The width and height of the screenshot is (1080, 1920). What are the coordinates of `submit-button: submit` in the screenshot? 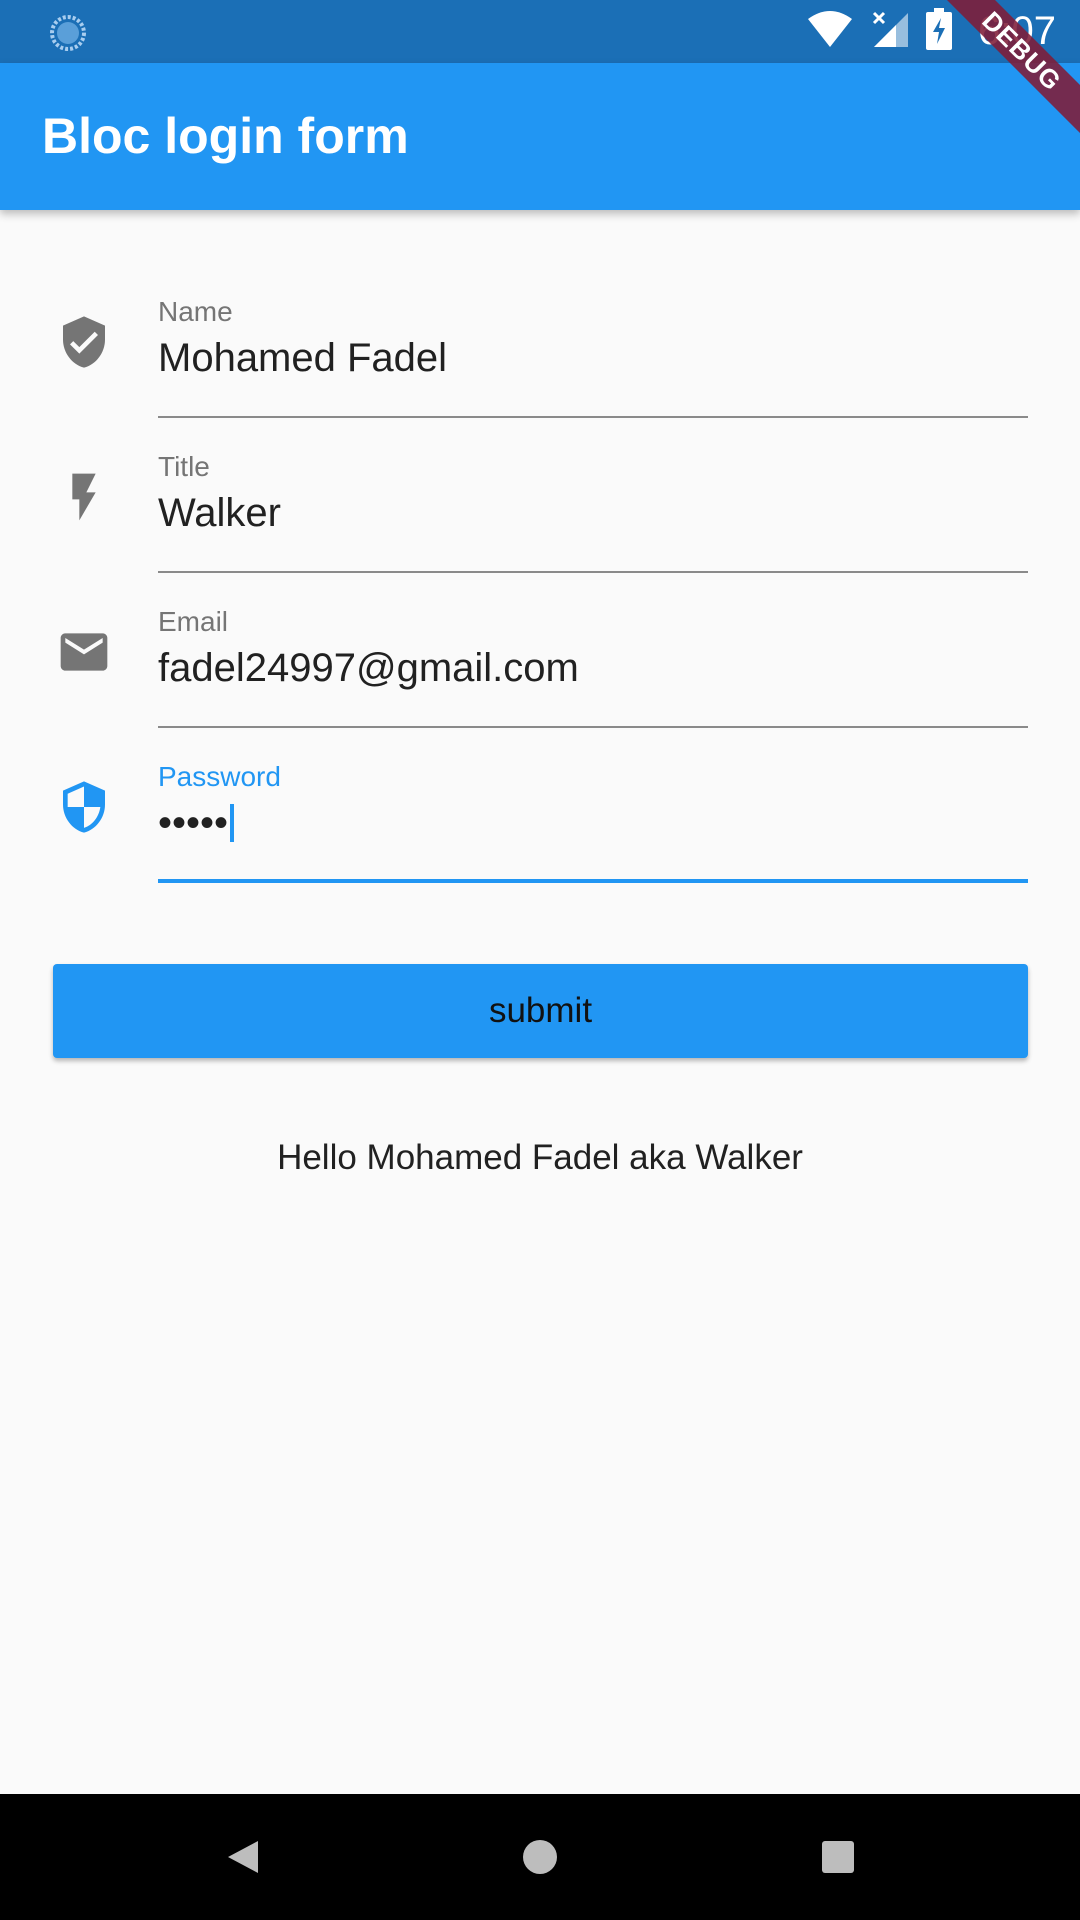 It's located at (540, 1011).